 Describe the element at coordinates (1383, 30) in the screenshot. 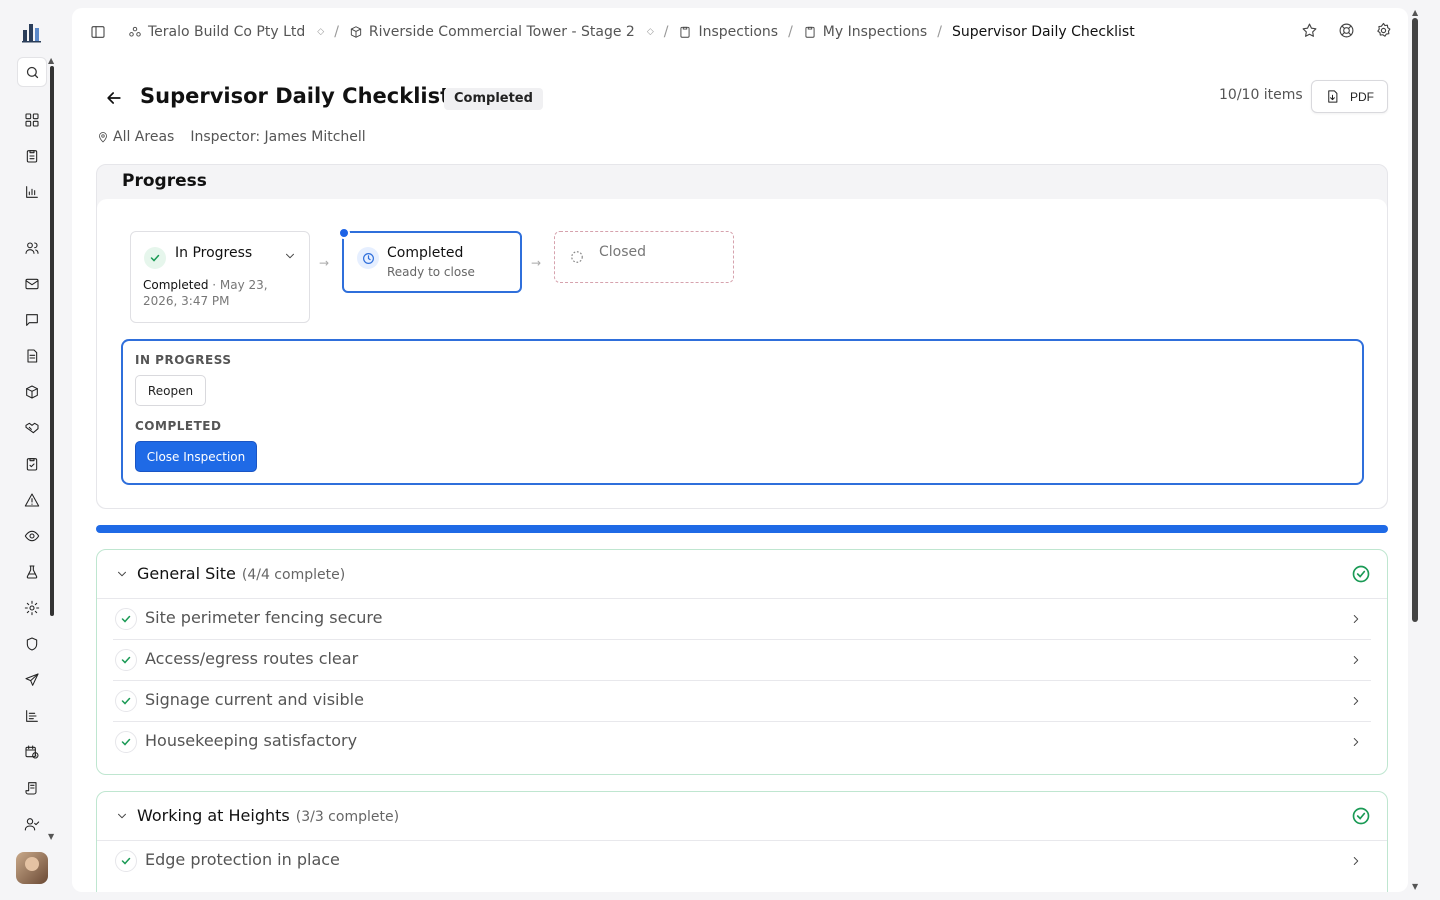

I see `settings-icon` at that location.